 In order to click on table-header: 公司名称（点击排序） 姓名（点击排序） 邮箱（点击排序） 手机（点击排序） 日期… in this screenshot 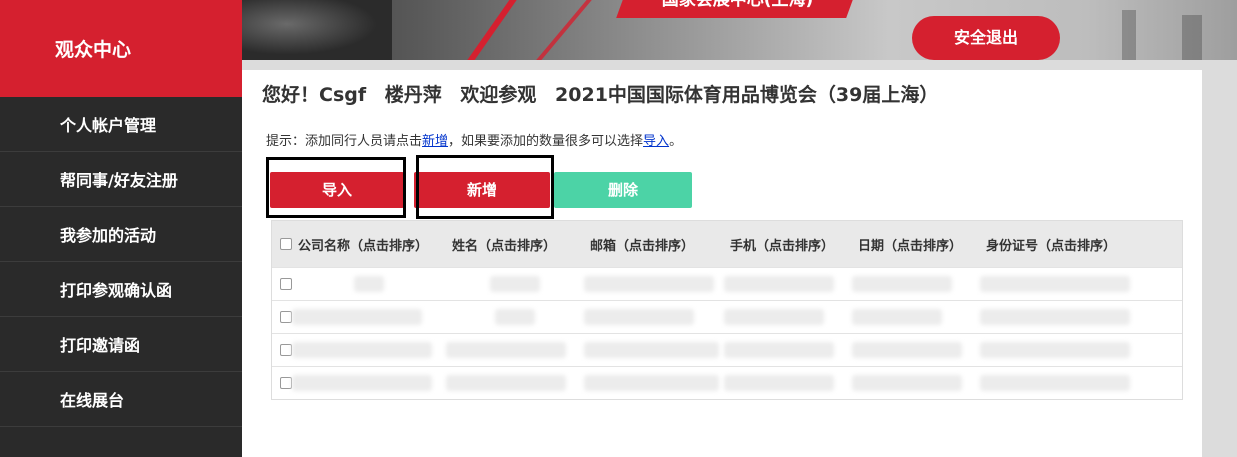, I will do `click(727, 244)`.